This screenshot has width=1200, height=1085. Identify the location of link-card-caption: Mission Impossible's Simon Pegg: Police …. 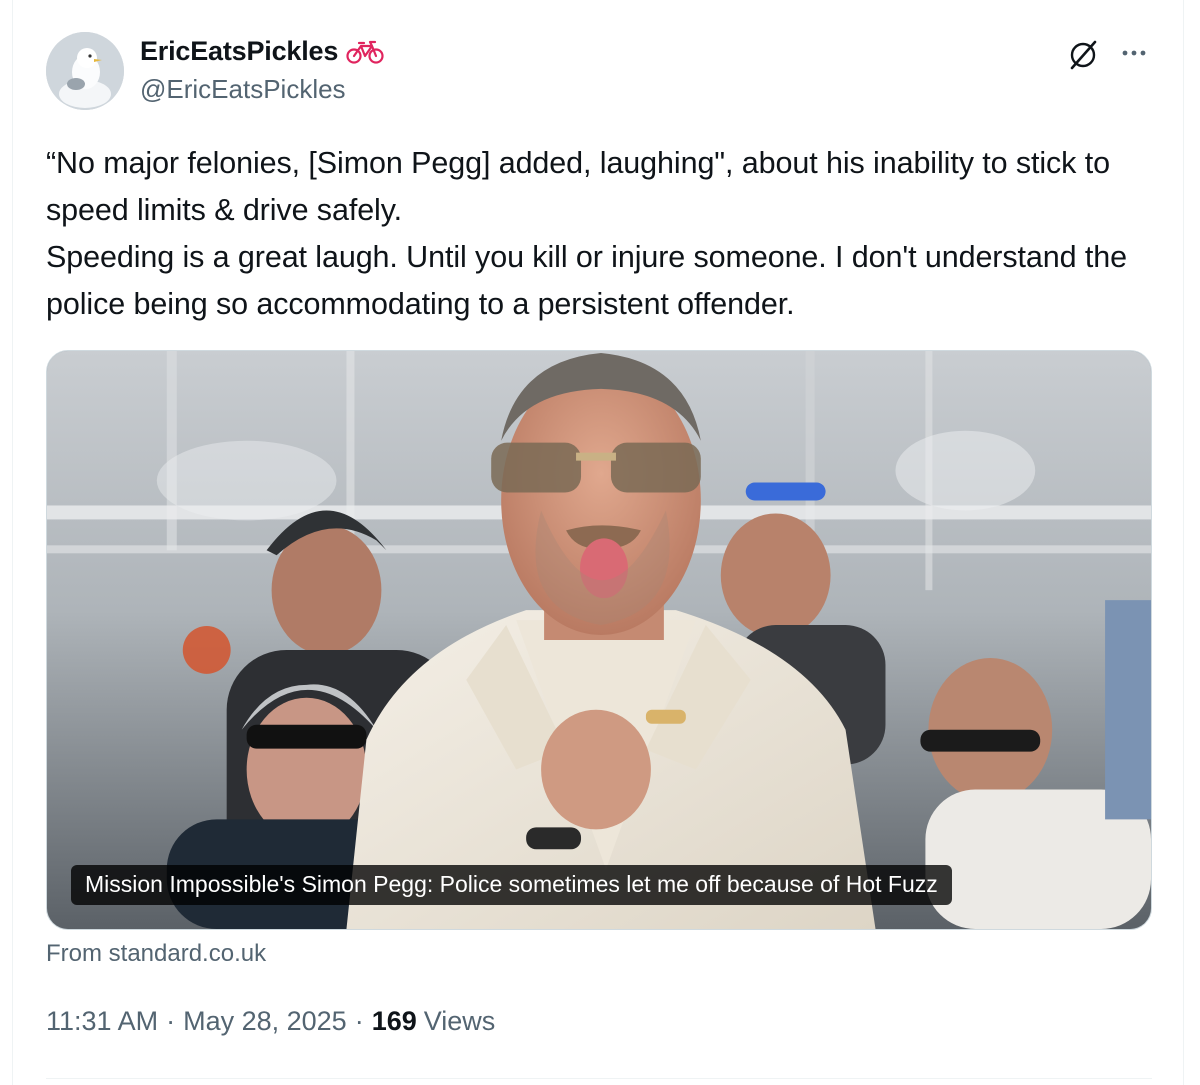
(511, 885).